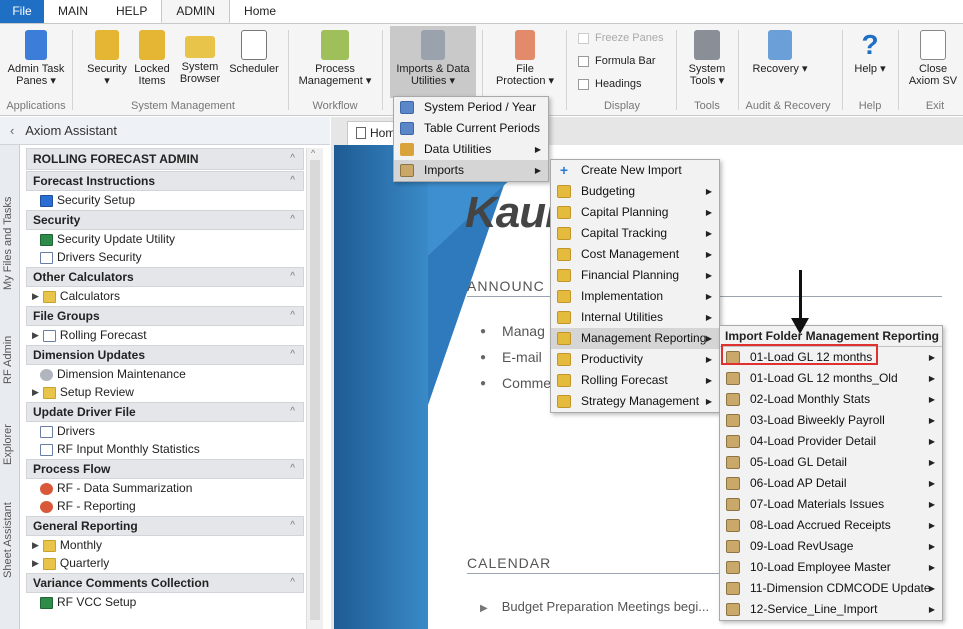 The width and height of the screenshot is (963, 629). I want to click on menu-item-import: 01-Load GL 12 months_Old ▶, so click(831, 378).